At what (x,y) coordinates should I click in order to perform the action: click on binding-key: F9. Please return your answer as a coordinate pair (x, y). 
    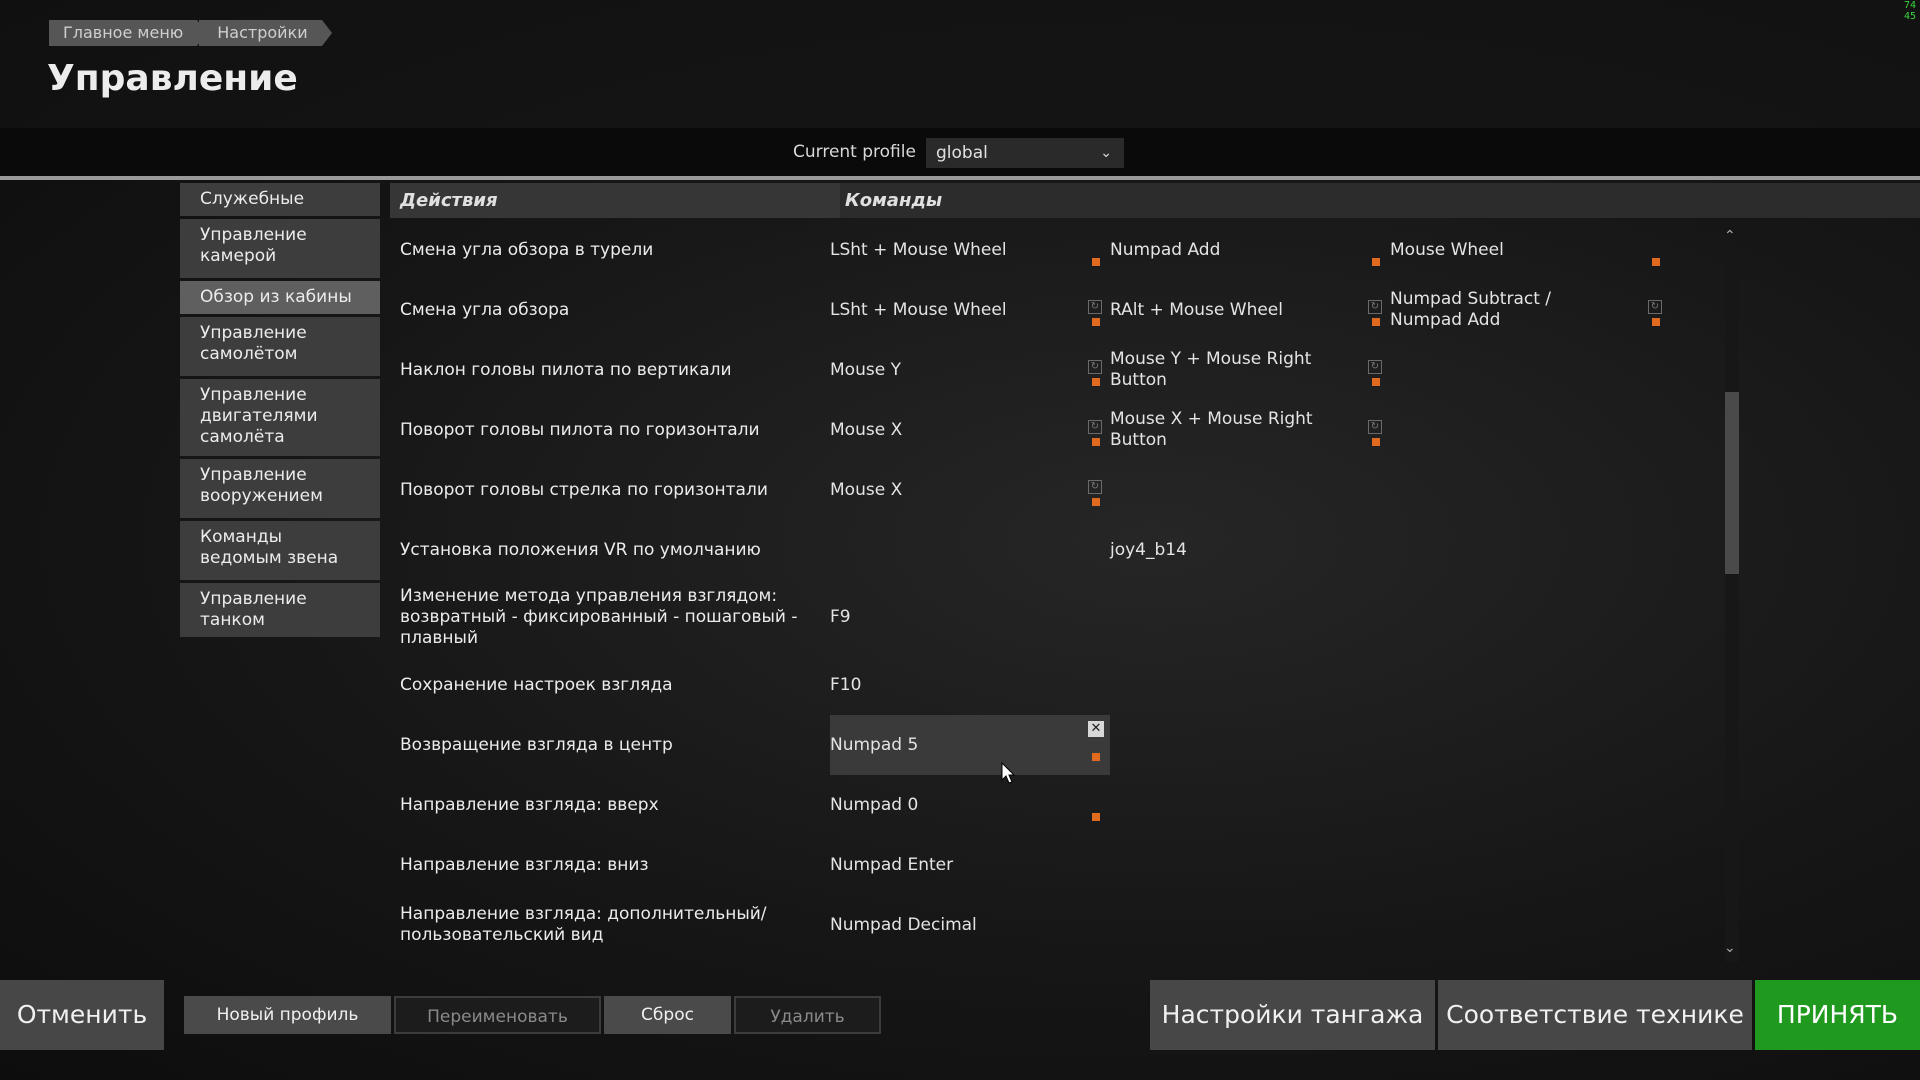
    Looking at the image, I should click on (840, 617).